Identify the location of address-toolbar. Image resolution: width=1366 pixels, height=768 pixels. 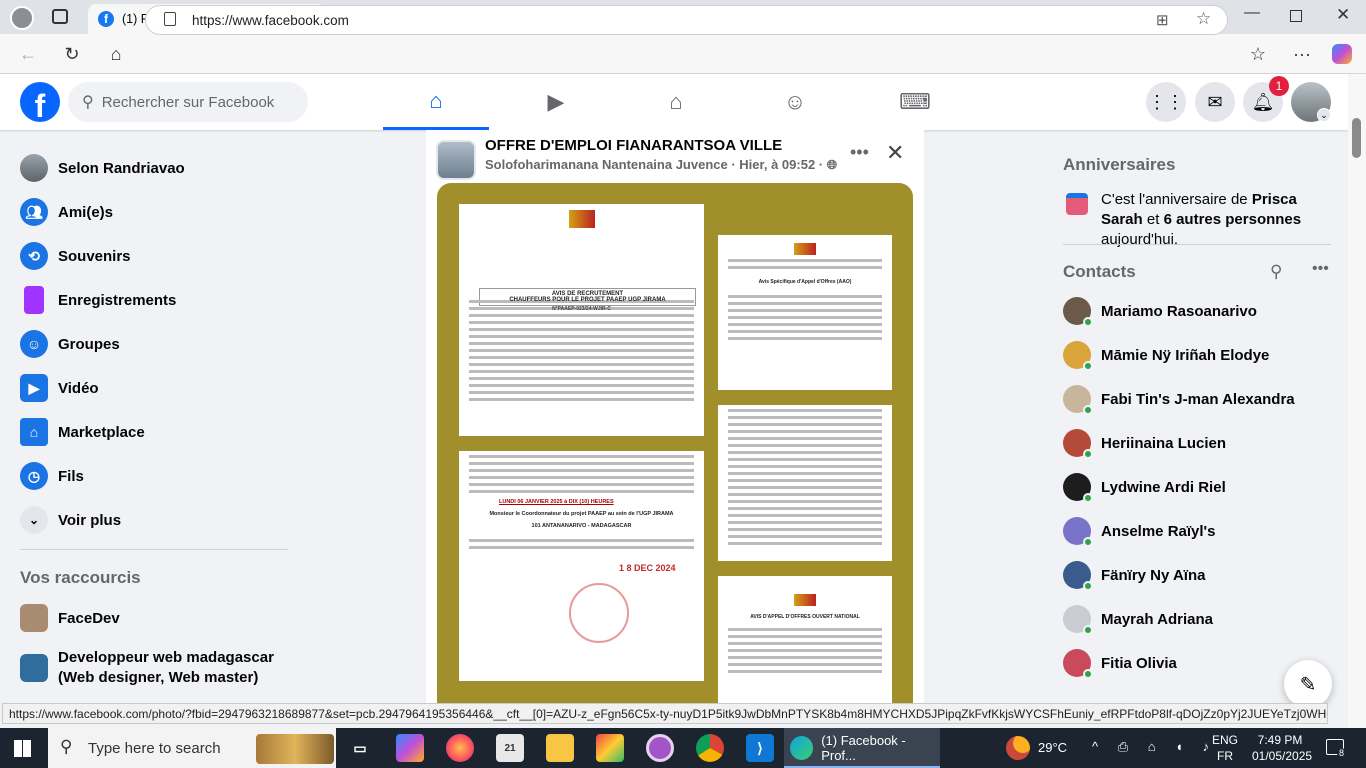
(683, 54).